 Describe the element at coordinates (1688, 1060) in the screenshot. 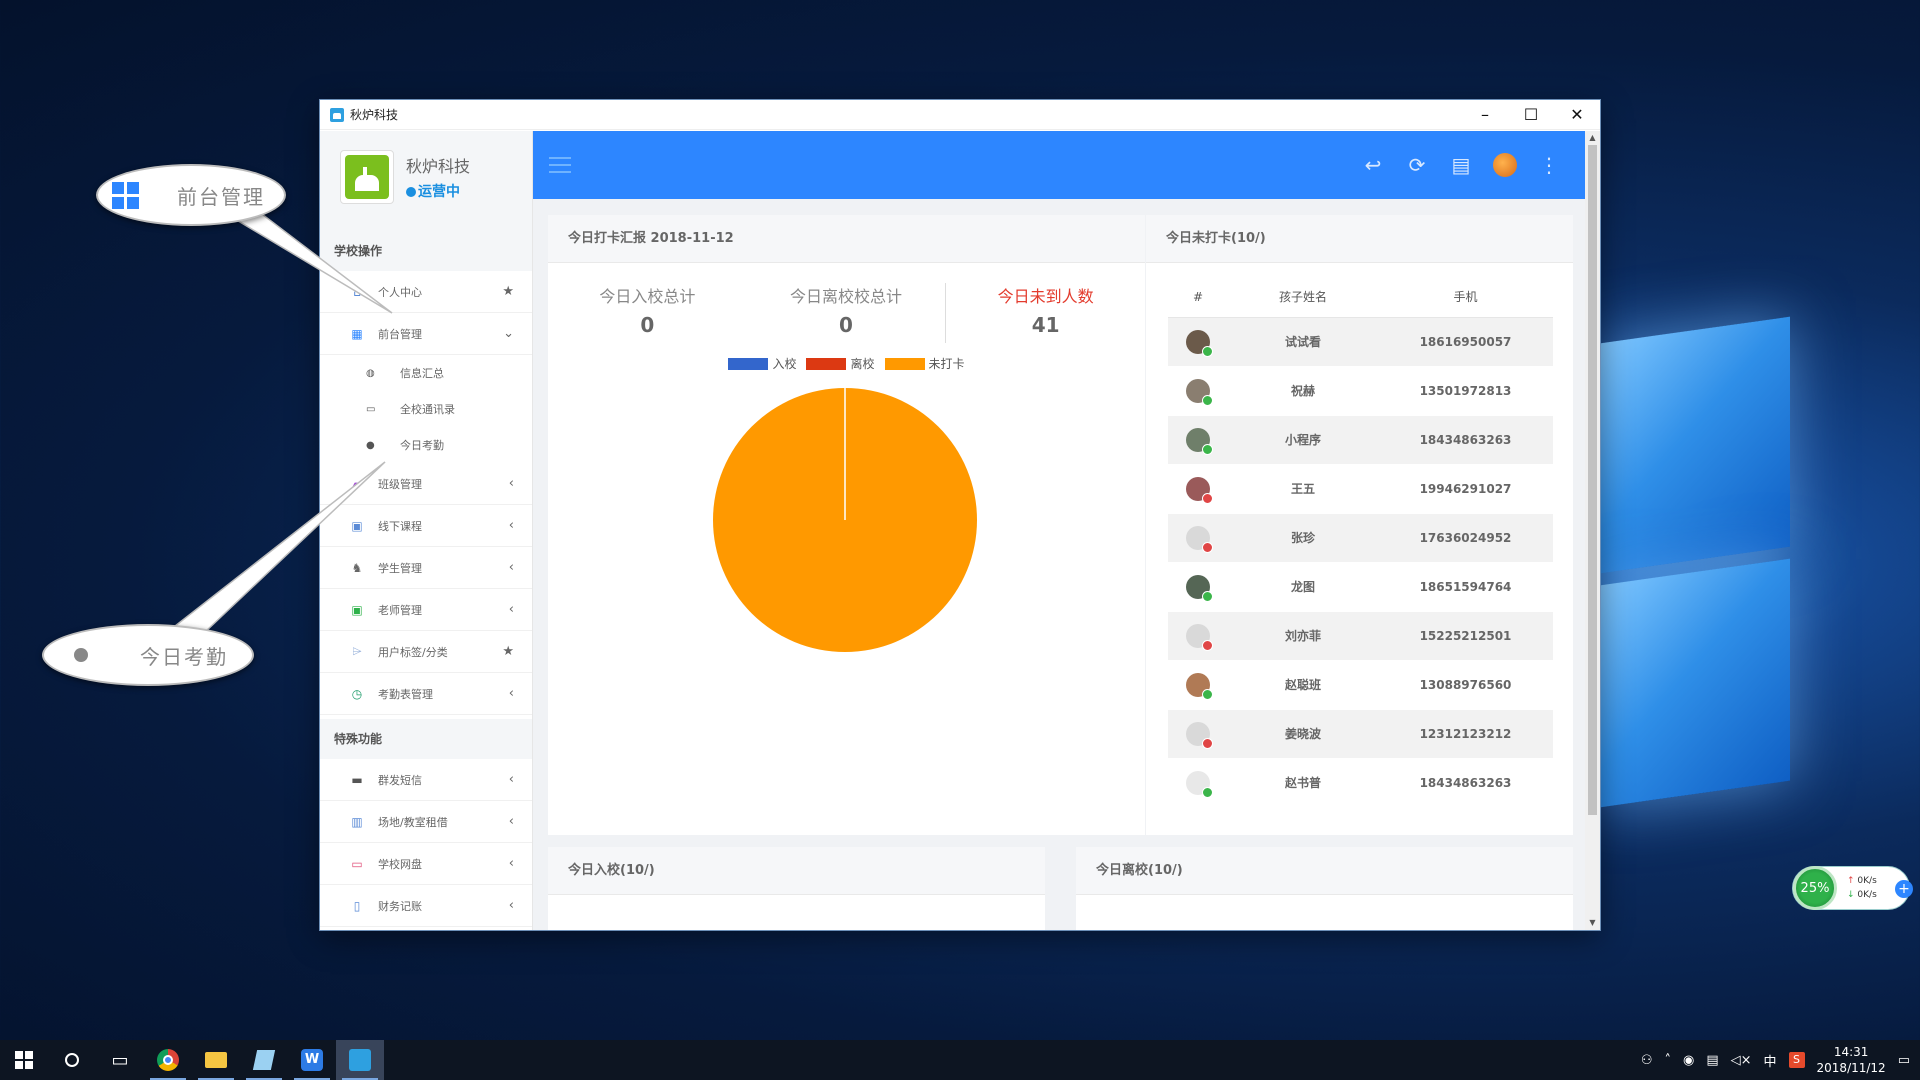

I see `tray-app-icon: ◉` at that location.